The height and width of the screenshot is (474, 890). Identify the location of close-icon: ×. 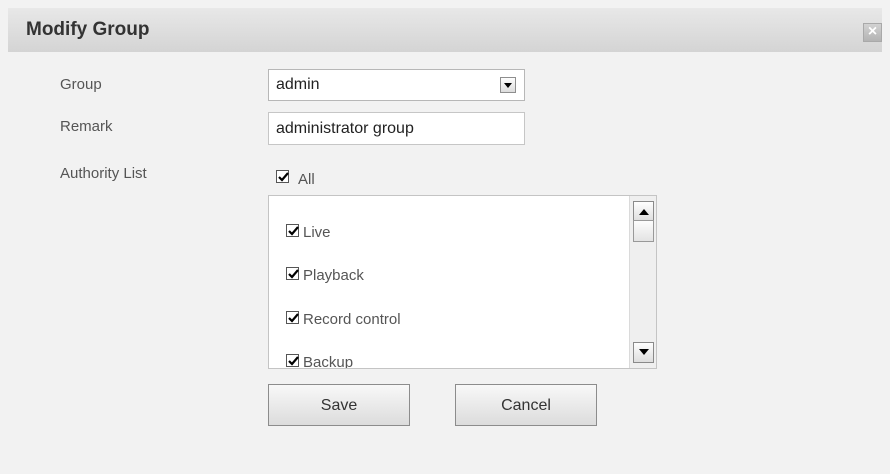
(872, 32).